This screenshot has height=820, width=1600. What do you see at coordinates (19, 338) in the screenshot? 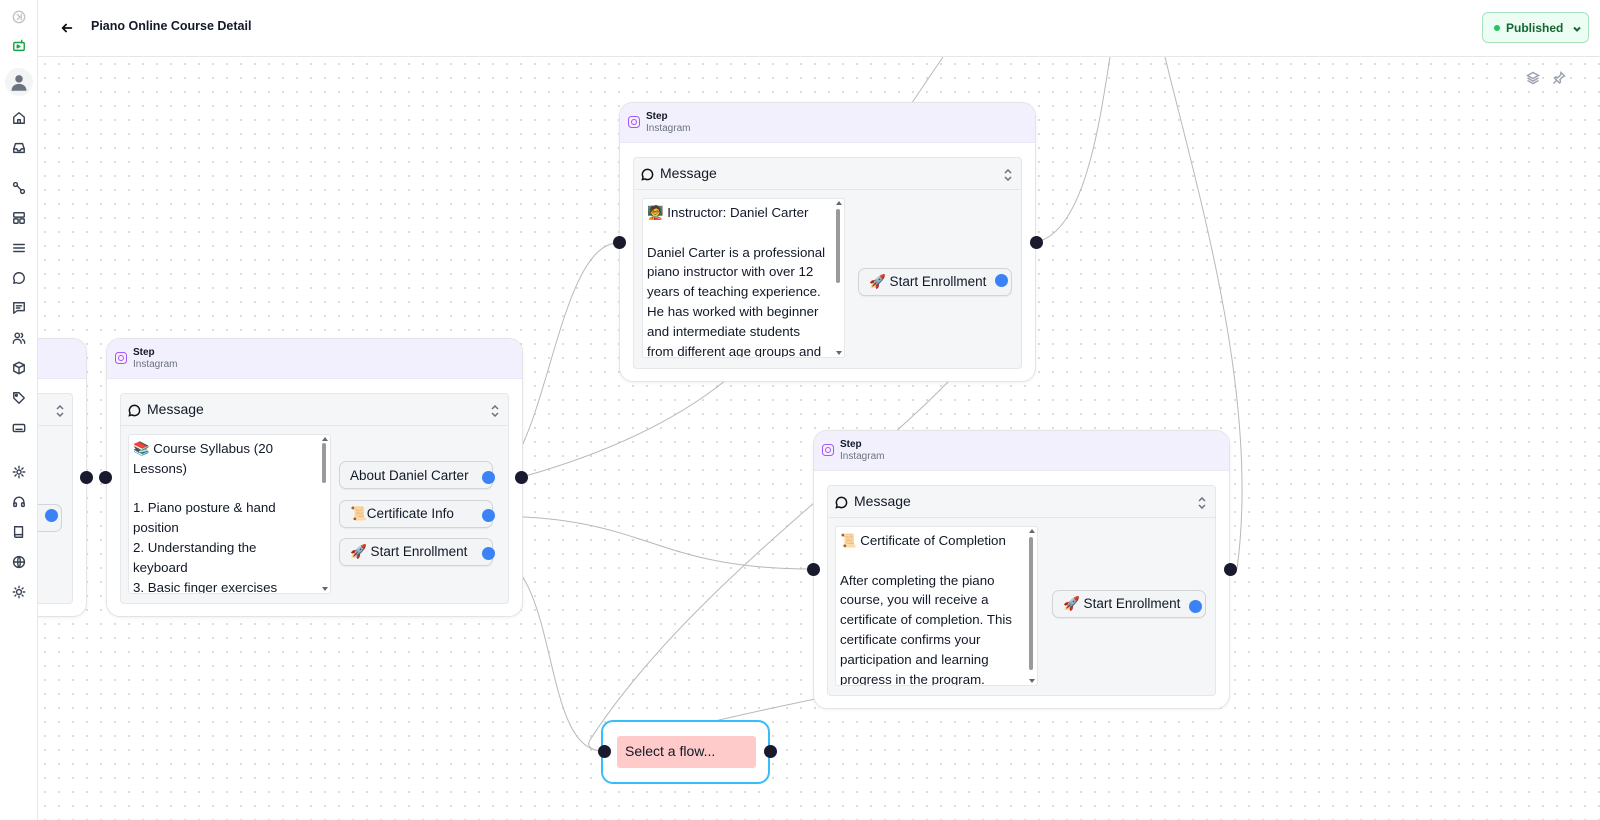
I see `users-icon` at bounding box center [19, 338].